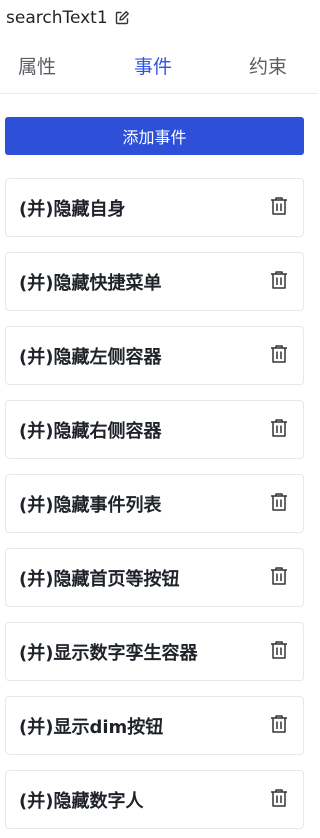 The image size is (320, 838). Describe the element at coordinates (90, 357) in the screenshot. I see `event-label: (并)隐藏左侧容器` at that location.